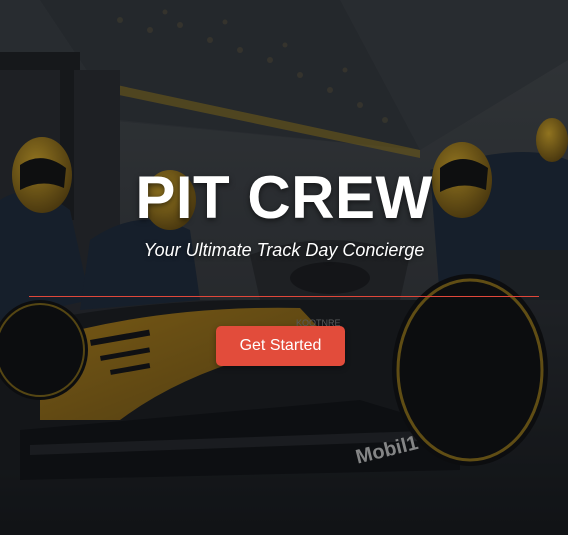 Image resolution: width=568 pixels, height=535 pixels. Describe the element at coordinates (280, 346) in the screenshot. I see `get-started-button: Get Started` at that location.